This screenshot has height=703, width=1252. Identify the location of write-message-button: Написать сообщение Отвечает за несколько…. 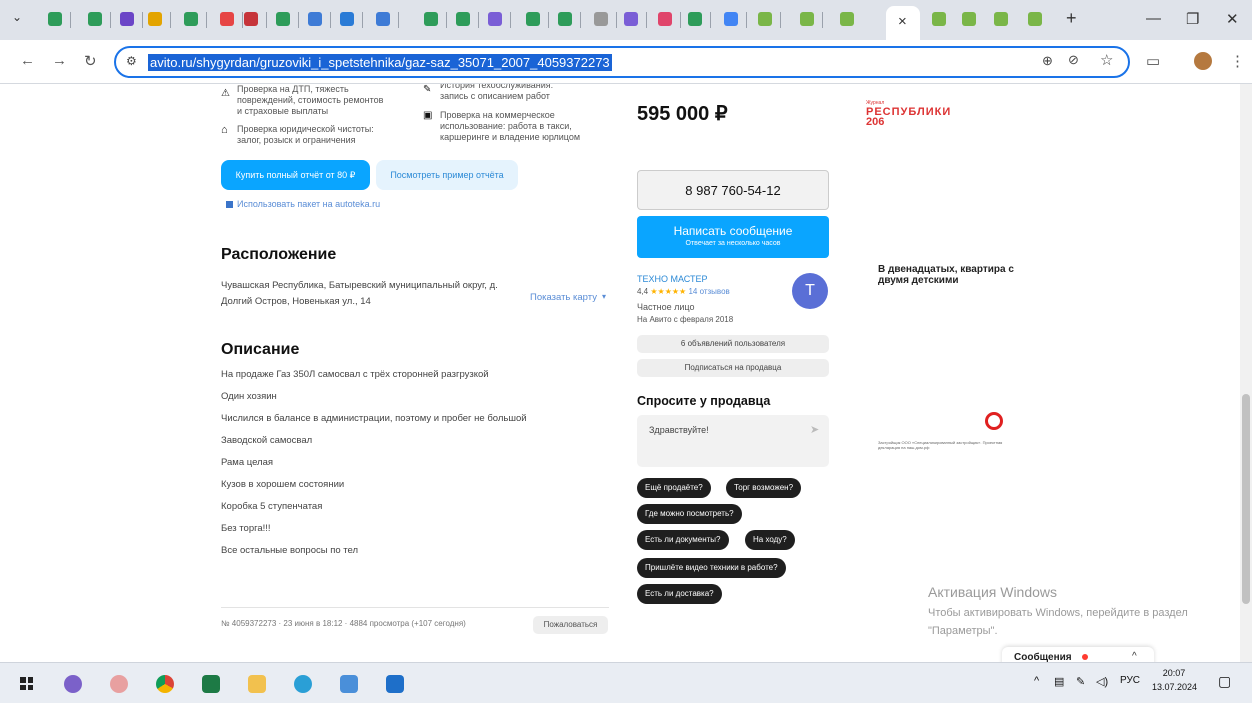
(733, 237).